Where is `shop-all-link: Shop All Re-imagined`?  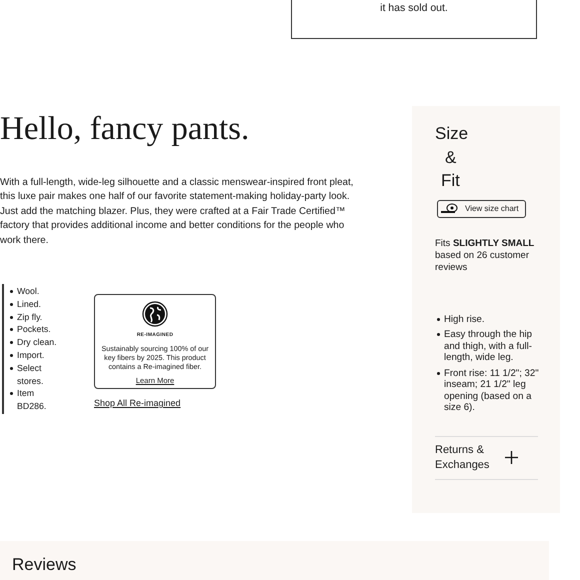
shop-all-link: Shop All Re-imagined is located at coordinates (155, 404).